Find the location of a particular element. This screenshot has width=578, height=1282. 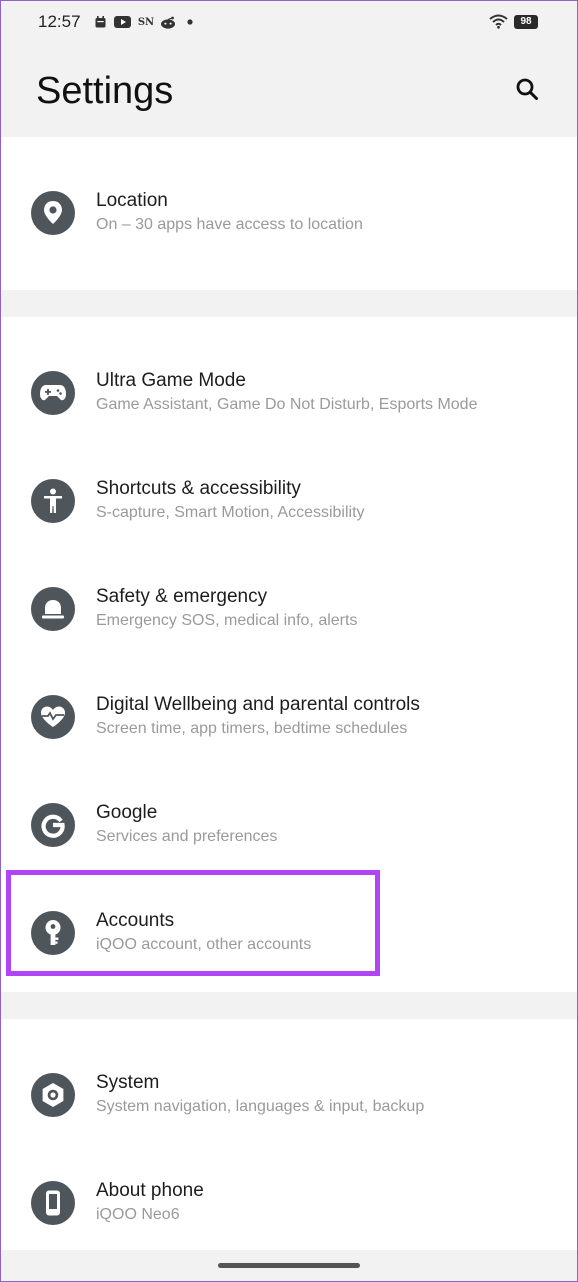

settings-item-label: Accounts is located at coordinates (135, 920).